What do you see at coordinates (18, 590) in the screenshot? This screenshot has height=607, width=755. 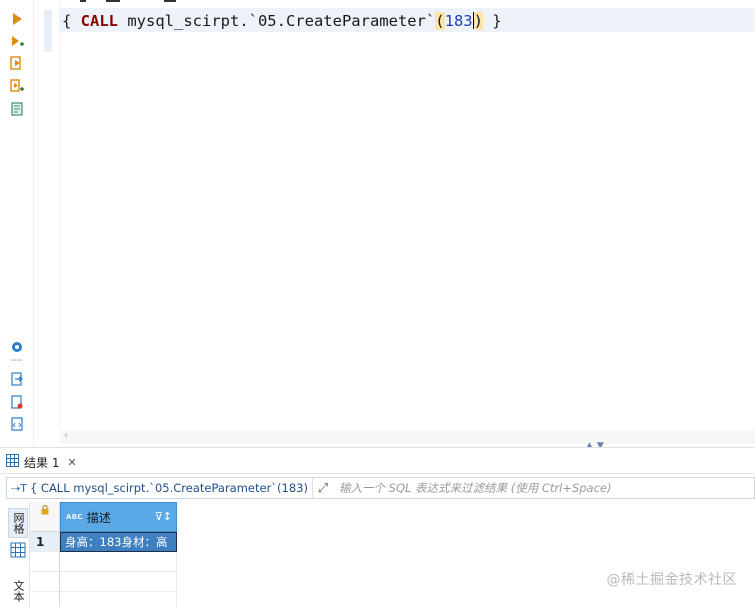 I see `tab-text: 文本` at bounding box center [18, 590].